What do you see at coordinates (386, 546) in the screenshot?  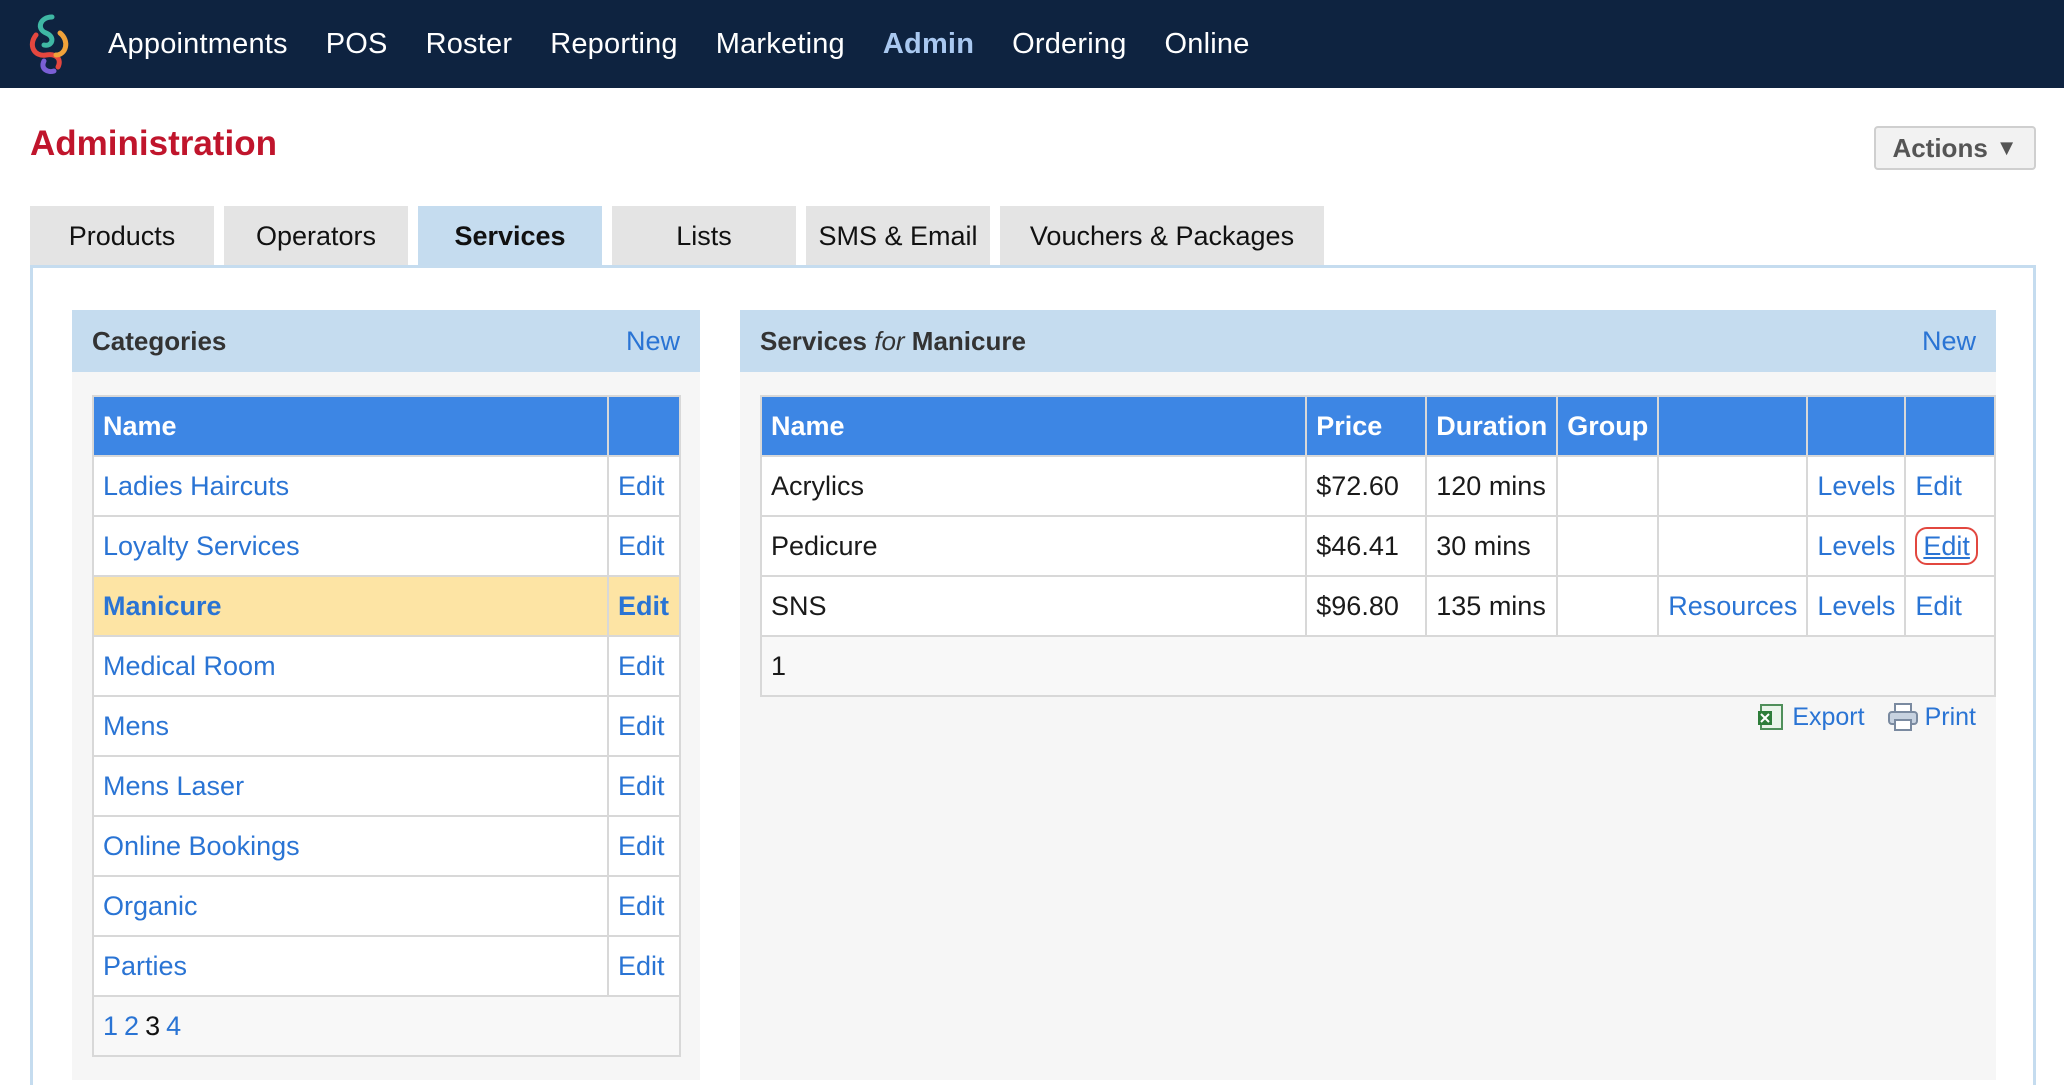 I see `table-row: Loyalty Services Edit` at bounding box center [386, 546].